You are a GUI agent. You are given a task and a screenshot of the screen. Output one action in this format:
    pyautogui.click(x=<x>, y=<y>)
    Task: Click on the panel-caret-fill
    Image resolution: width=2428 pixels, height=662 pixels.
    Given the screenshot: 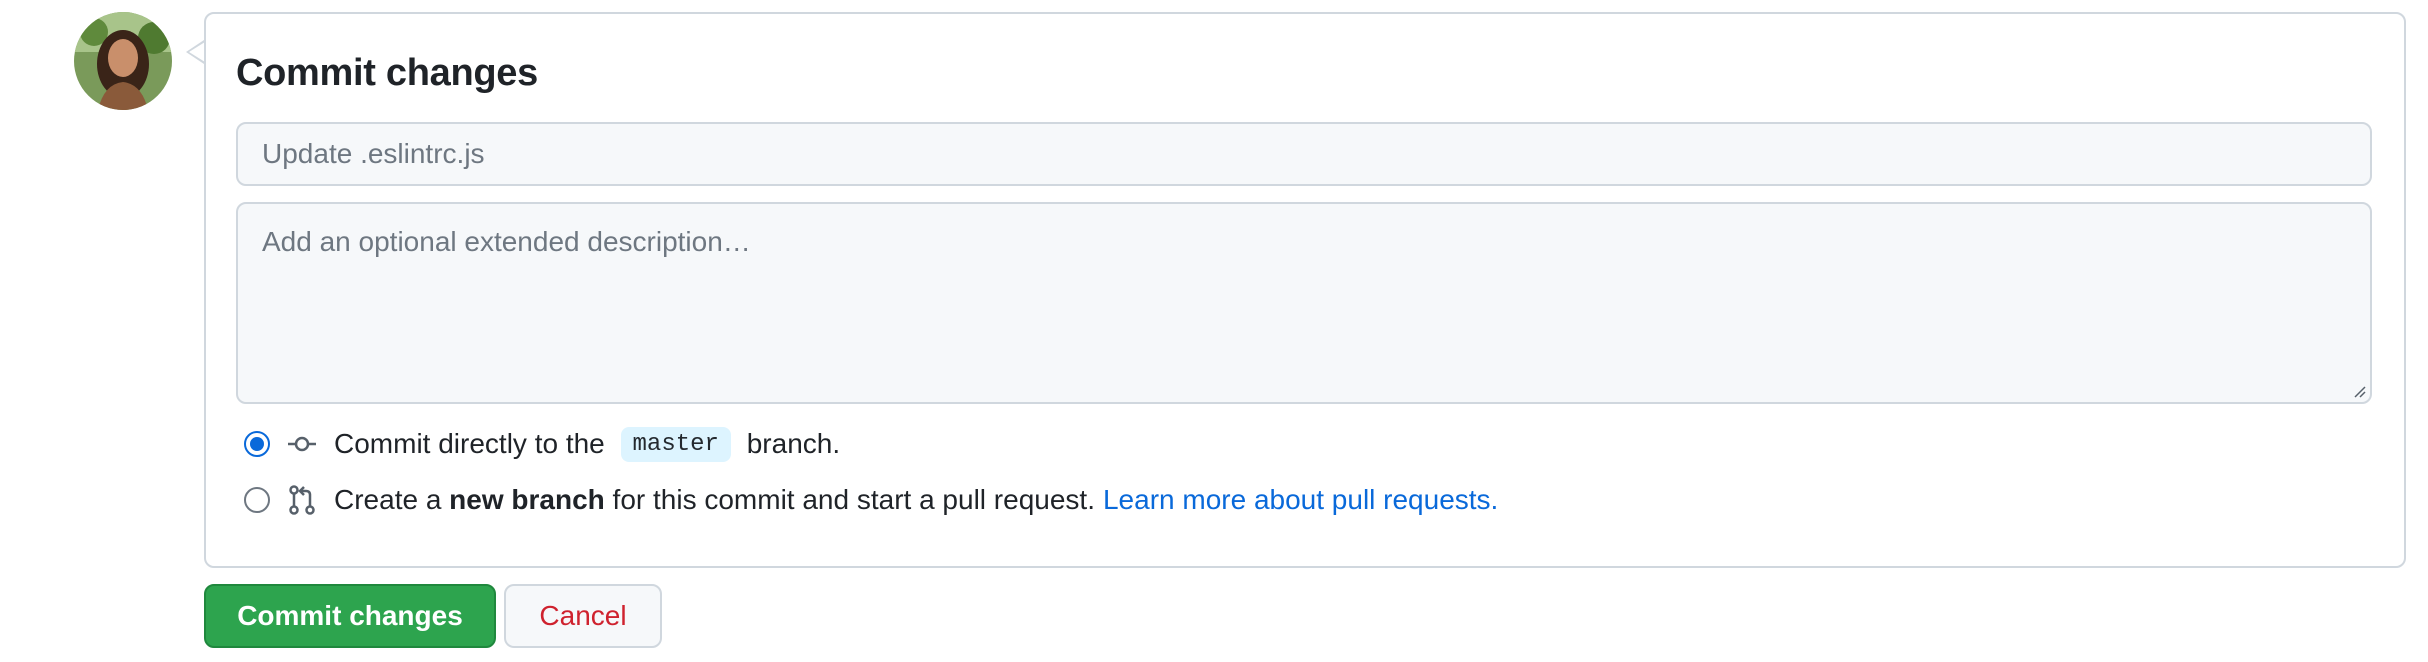 What is the action you would take?
    pyautogui.click(x=197, y=52)
    